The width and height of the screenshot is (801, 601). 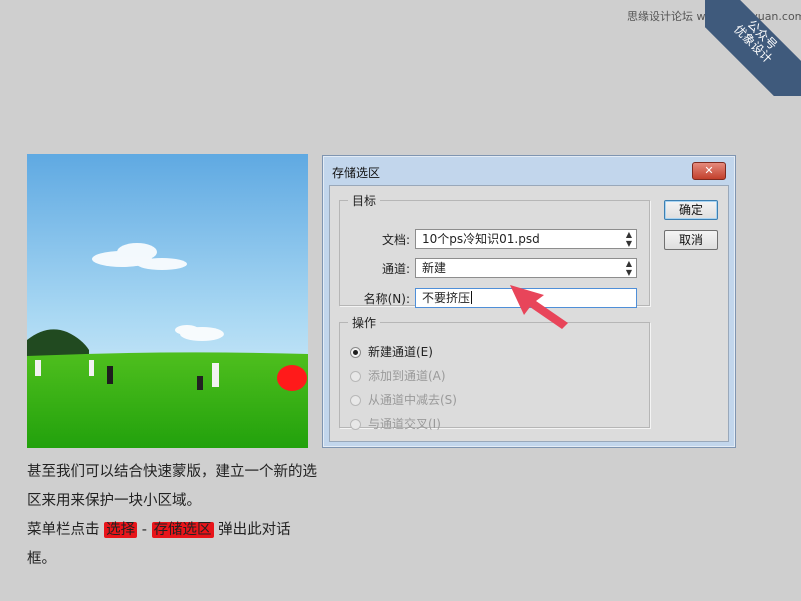 What do you see at coordinates (182, 530) in the screenshot?
I see `highlight-save-selection: 存储选区` at bounding box center [182, 530].